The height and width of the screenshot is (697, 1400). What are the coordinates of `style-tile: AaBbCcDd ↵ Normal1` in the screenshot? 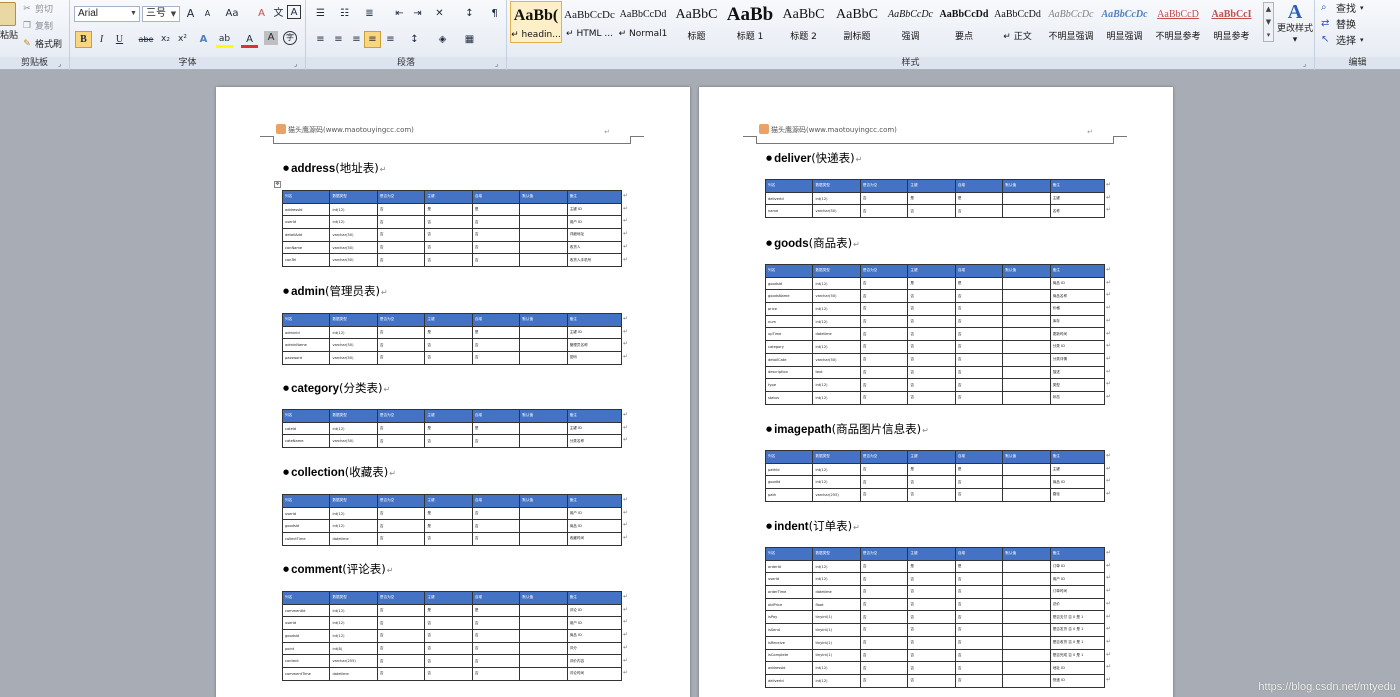 It's located at (643, 22).